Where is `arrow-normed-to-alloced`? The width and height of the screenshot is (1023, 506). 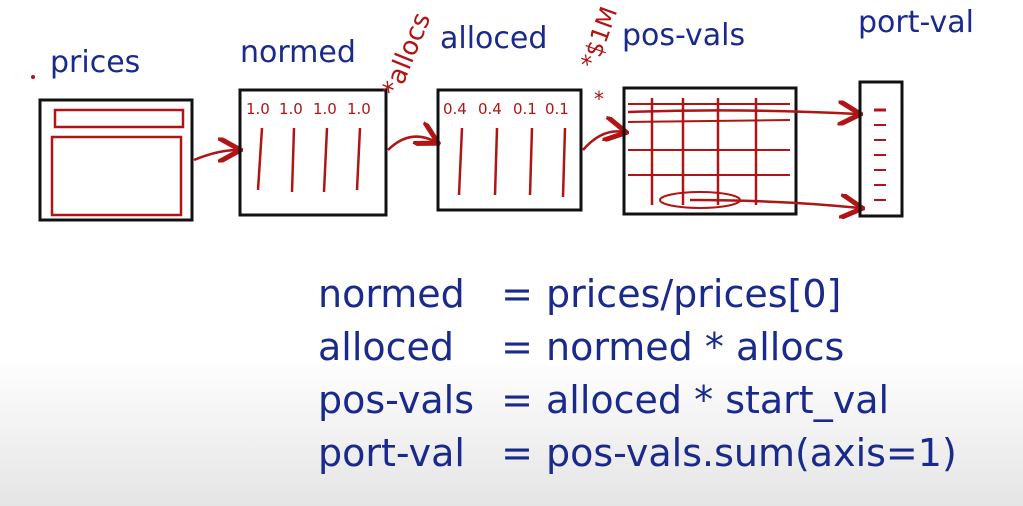
arrow-normed-to-alloced is located at coordinates (411, 144).